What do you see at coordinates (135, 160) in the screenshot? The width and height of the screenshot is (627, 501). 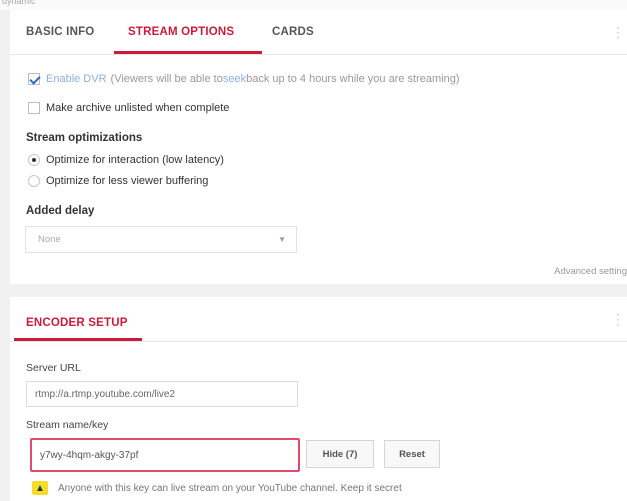 I see `optimize-latency-label: Optimize for interaction (low latency)` at bounding box center [135, 160].